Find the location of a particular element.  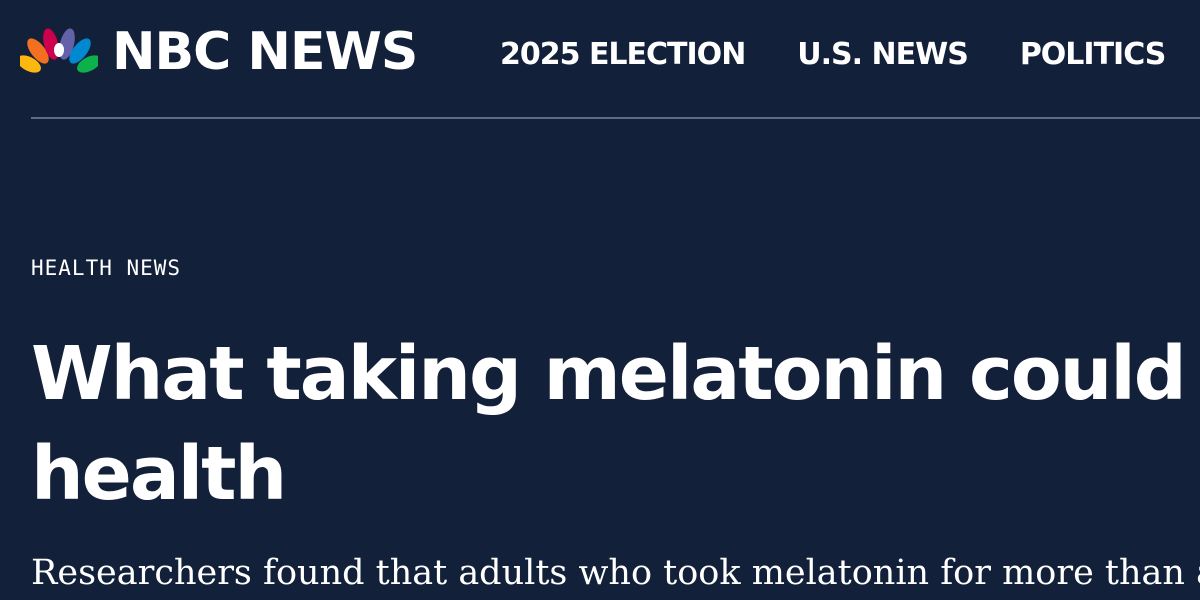

headline-line-2: health is located at coordinates (159, 474).